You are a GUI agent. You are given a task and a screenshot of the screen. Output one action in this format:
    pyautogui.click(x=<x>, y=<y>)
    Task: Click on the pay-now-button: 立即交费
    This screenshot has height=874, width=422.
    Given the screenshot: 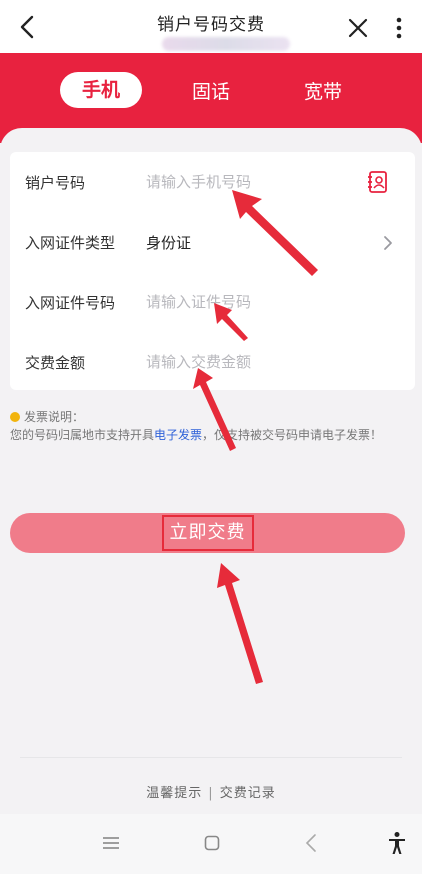 What is the action you would take?
    pyautogui.click(x=207, y=533)
    